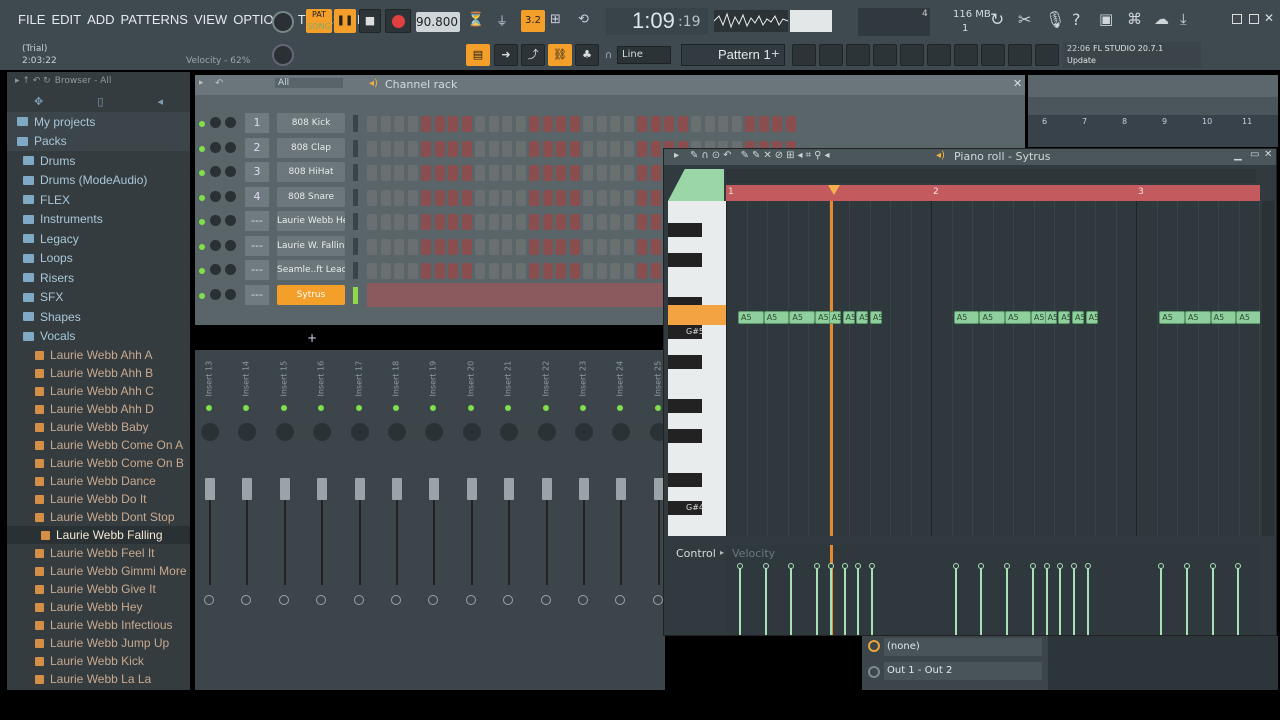 This screenshot has height=720, width=1280. What do you see at coordinates (98, 317) in the screenshot?
I see `folder-item: Shapes` at bounding box center [98, 317].